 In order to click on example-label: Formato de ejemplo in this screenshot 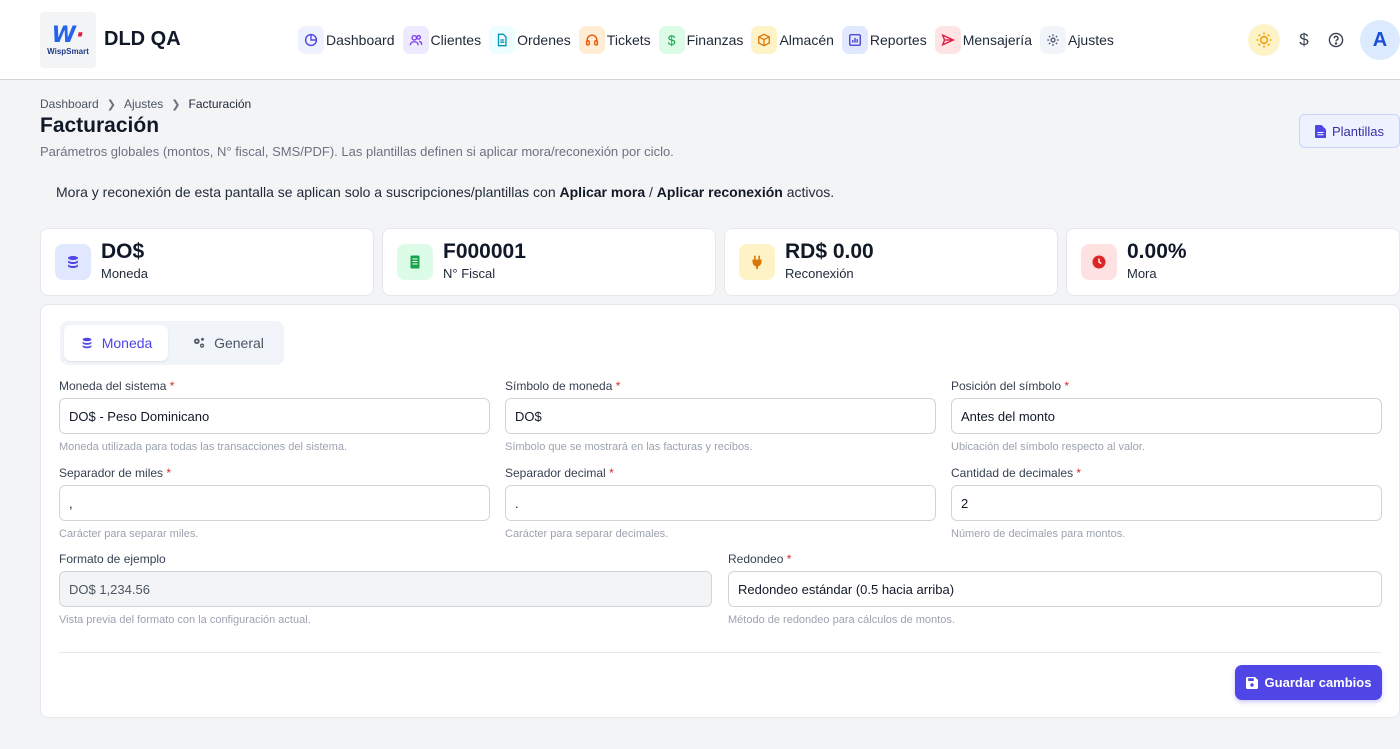, I will do `click(112, 559)`.